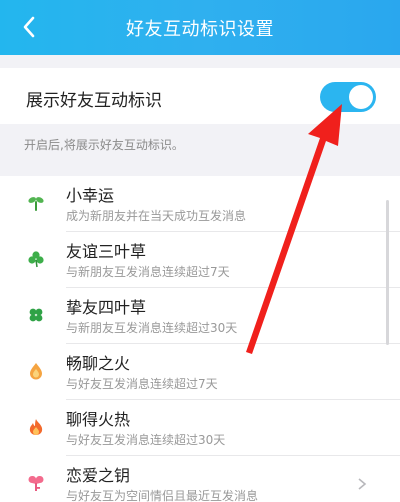 The width and height of the screenshot is (400, 502). Describe the element at coordinates (348, 97) in the screenshot. I see `show-interaction-badge-toggle` at that location.